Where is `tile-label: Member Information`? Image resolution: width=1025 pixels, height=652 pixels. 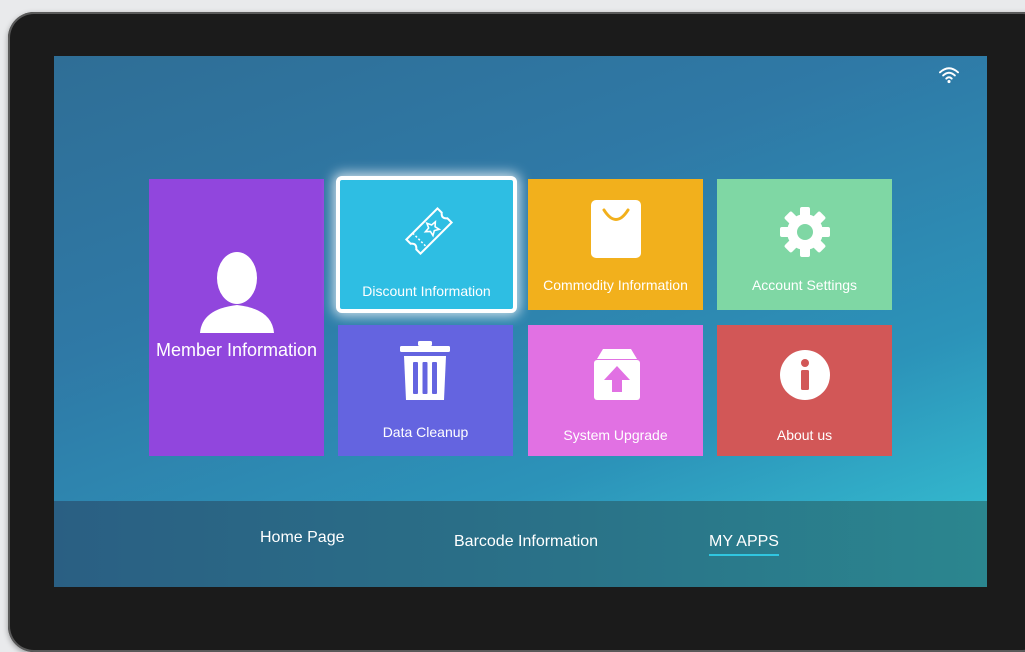
tile-label: Member Information is located at coordinates (236, 350).